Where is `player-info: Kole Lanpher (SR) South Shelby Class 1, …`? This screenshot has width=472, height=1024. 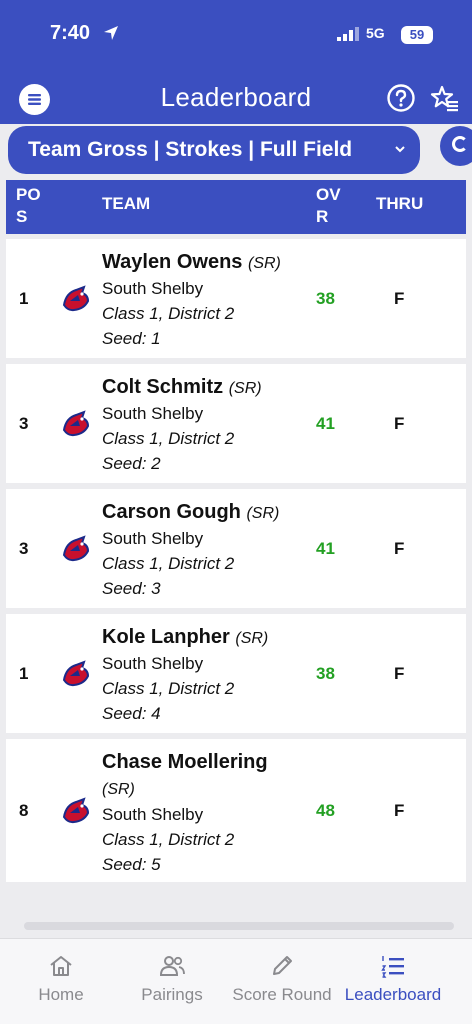
player-info: Kole Lanpher (SR) South Shelby Class 1, … is located at coordinates (207, 675).